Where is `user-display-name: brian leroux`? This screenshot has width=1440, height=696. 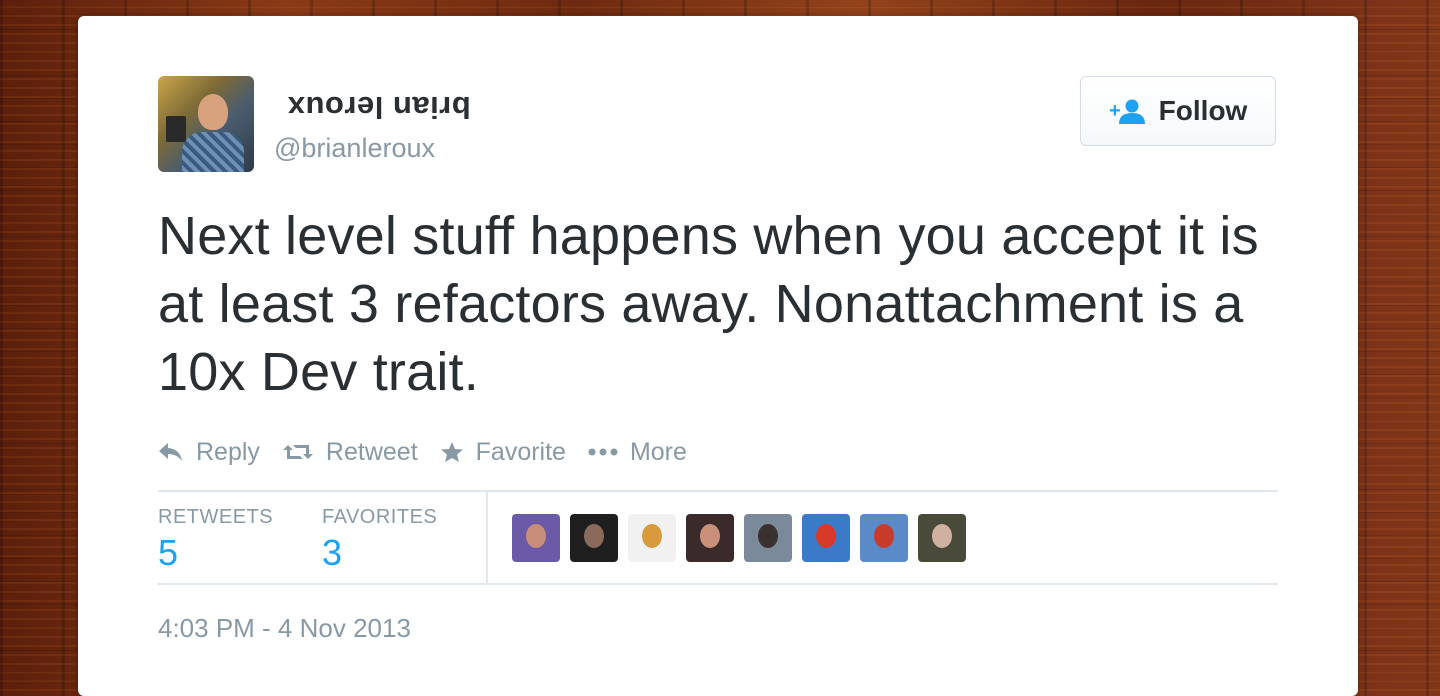
user-display-name: brian leroux is located at coordinates (379, 107).